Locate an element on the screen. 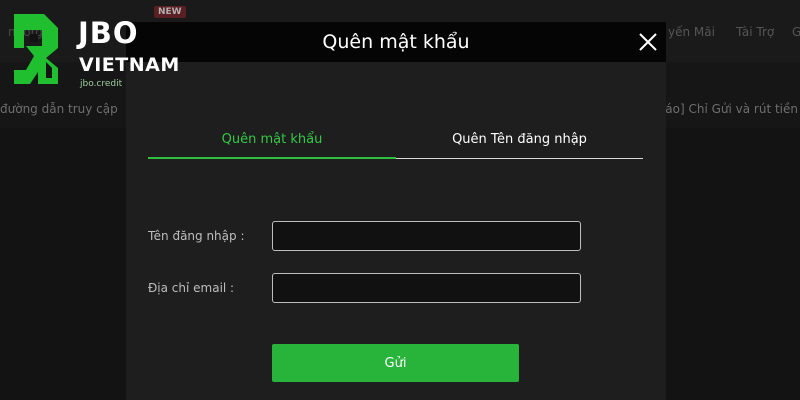 Image resolution: width=800 pixels, height=400 pixels. modal-title: Quên mật khẩu is located at coordinates (396, 42).